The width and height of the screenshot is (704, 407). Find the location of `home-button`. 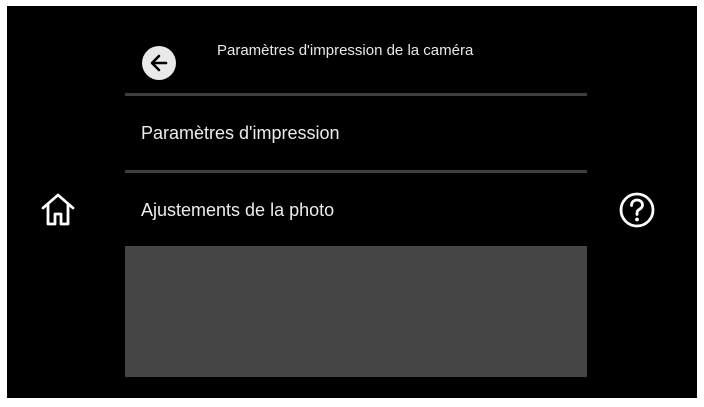

home-button is located at coordinates (58, 209).